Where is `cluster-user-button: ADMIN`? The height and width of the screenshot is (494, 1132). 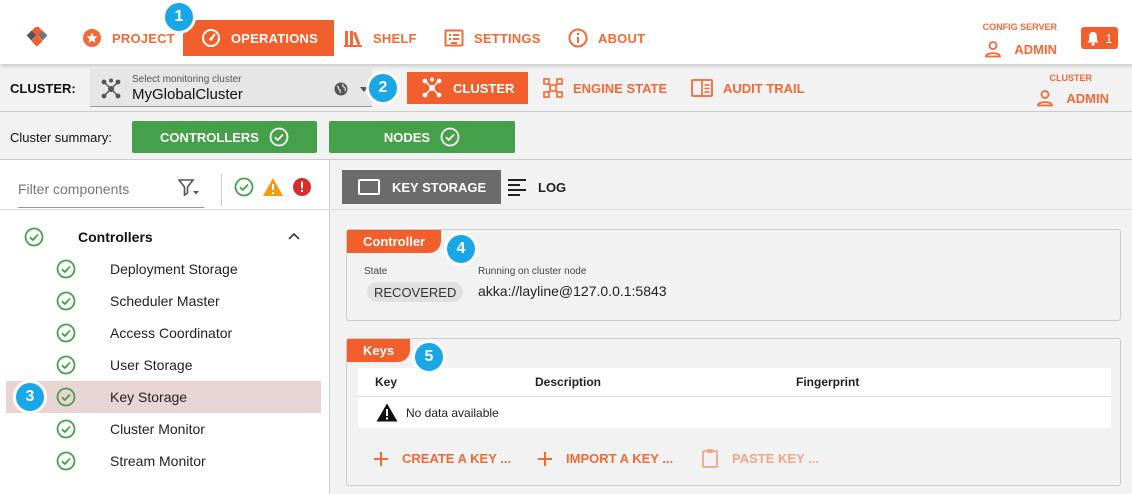 cluster-user-button: ADMIN is located at coordinates (1072, 98).